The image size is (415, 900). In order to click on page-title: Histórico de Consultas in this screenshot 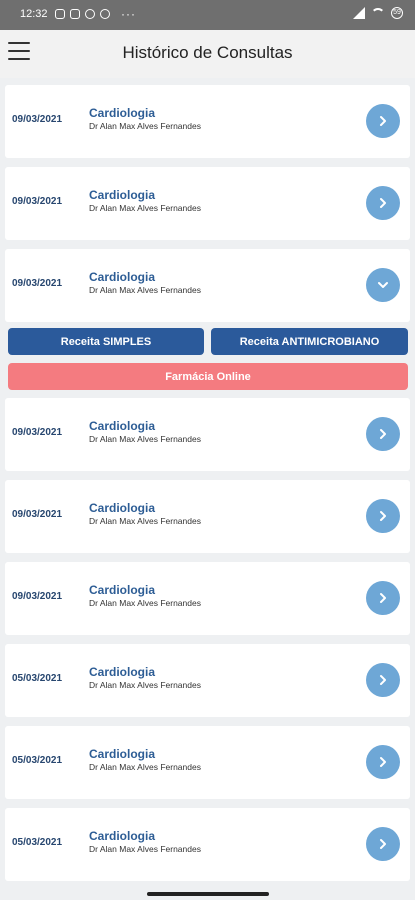, I will do `click(207, 52)`.